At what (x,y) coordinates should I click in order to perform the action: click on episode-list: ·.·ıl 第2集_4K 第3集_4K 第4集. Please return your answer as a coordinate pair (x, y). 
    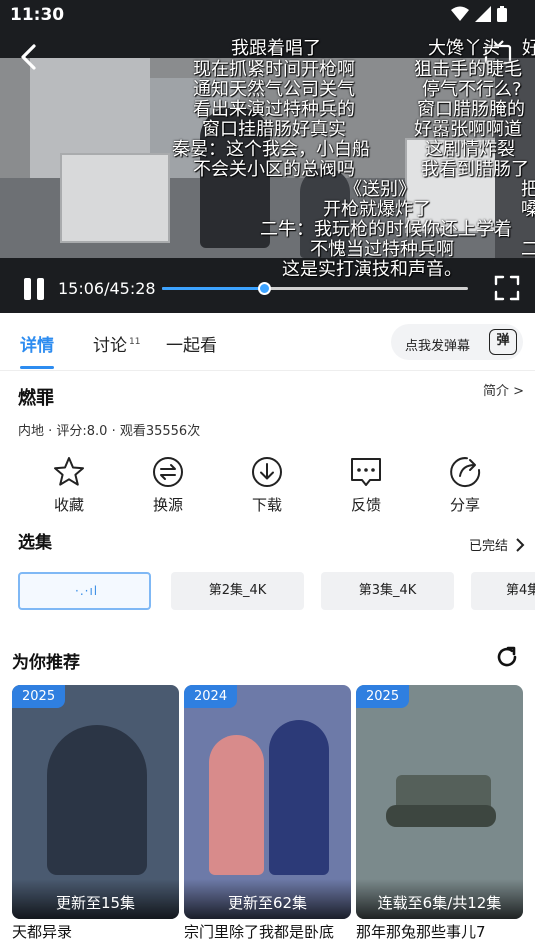
    Looking at the image, I should click on (267, 592).